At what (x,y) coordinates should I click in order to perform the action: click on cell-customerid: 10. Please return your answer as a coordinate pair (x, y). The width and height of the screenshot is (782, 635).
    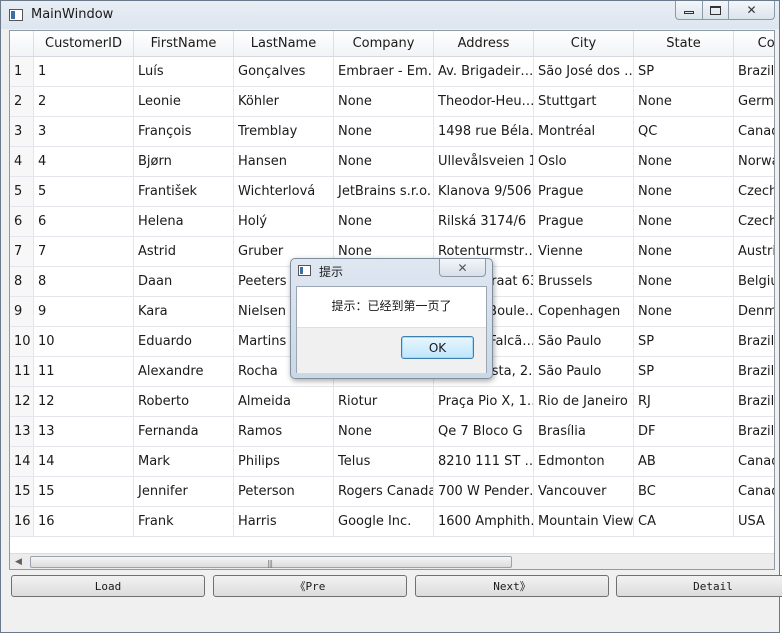
    Looking at the image, I should click on (84, 341).